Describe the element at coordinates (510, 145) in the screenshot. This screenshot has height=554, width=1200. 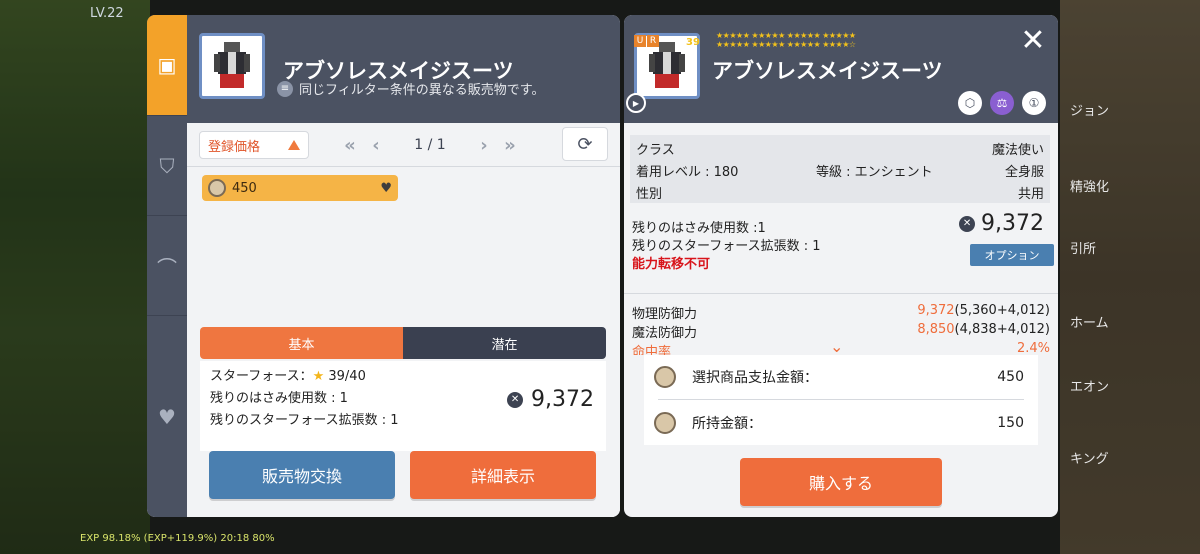
I see `last-page-icon: »` at that location.